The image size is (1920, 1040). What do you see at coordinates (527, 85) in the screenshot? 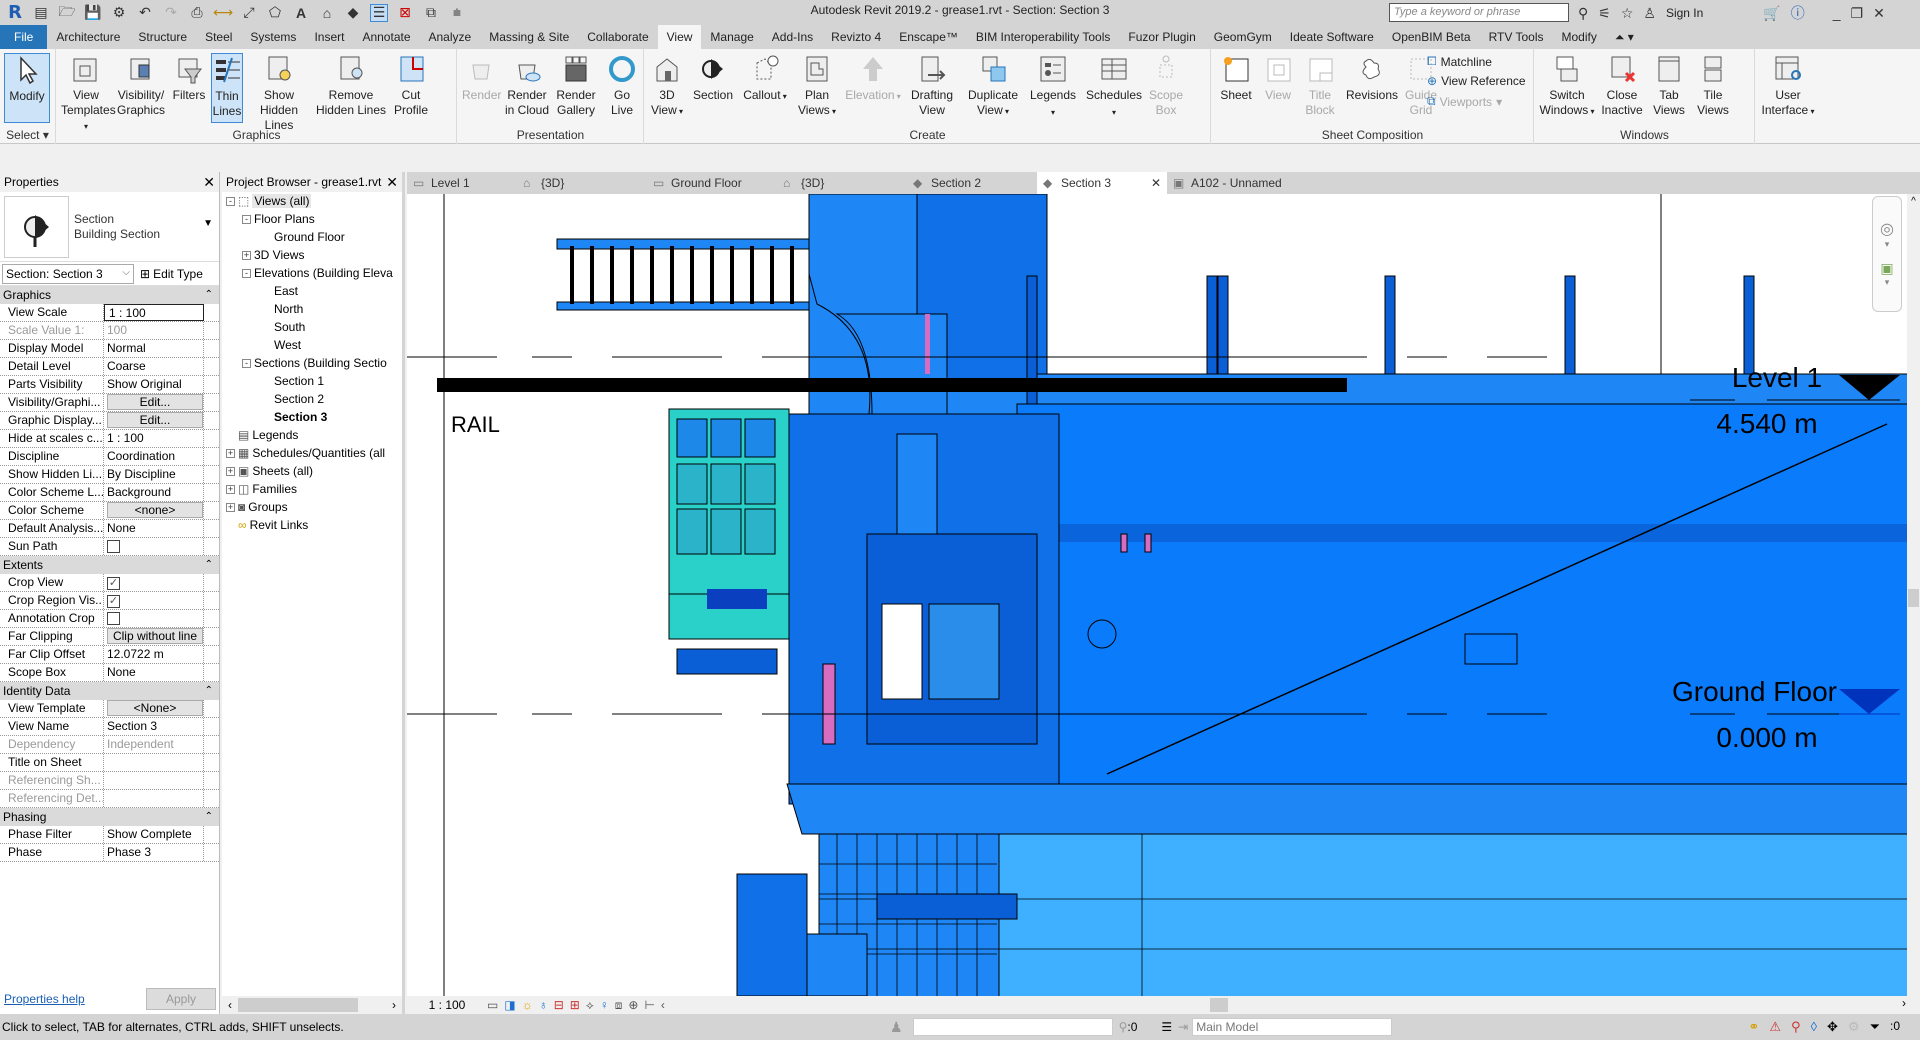
I see `render-in-cloud-button: Render in Cloud` at bounding box center [527, 85].